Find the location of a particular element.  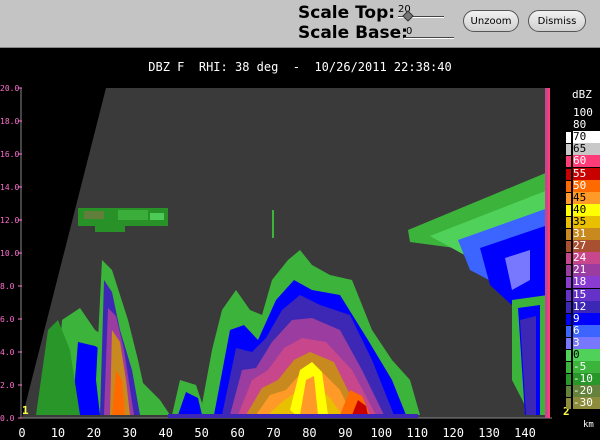

legend-label: 40 is located at coordinates (586, 209).